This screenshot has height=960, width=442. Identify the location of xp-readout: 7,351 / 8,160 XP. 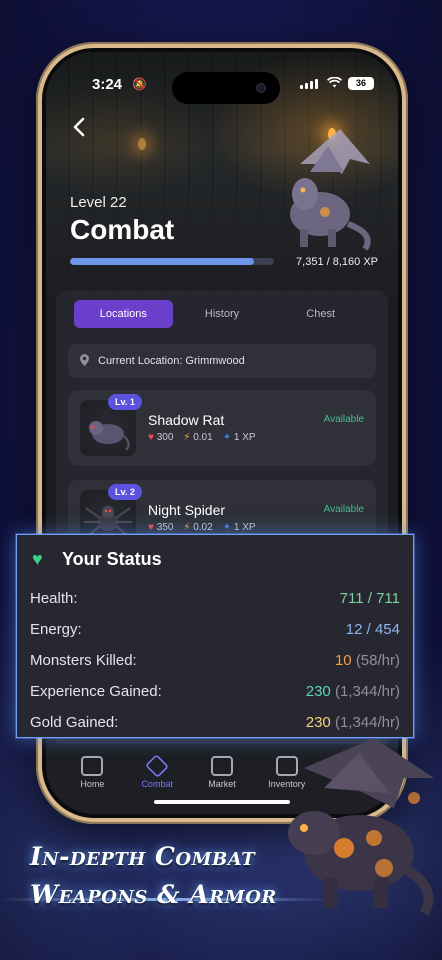
(337, 262).